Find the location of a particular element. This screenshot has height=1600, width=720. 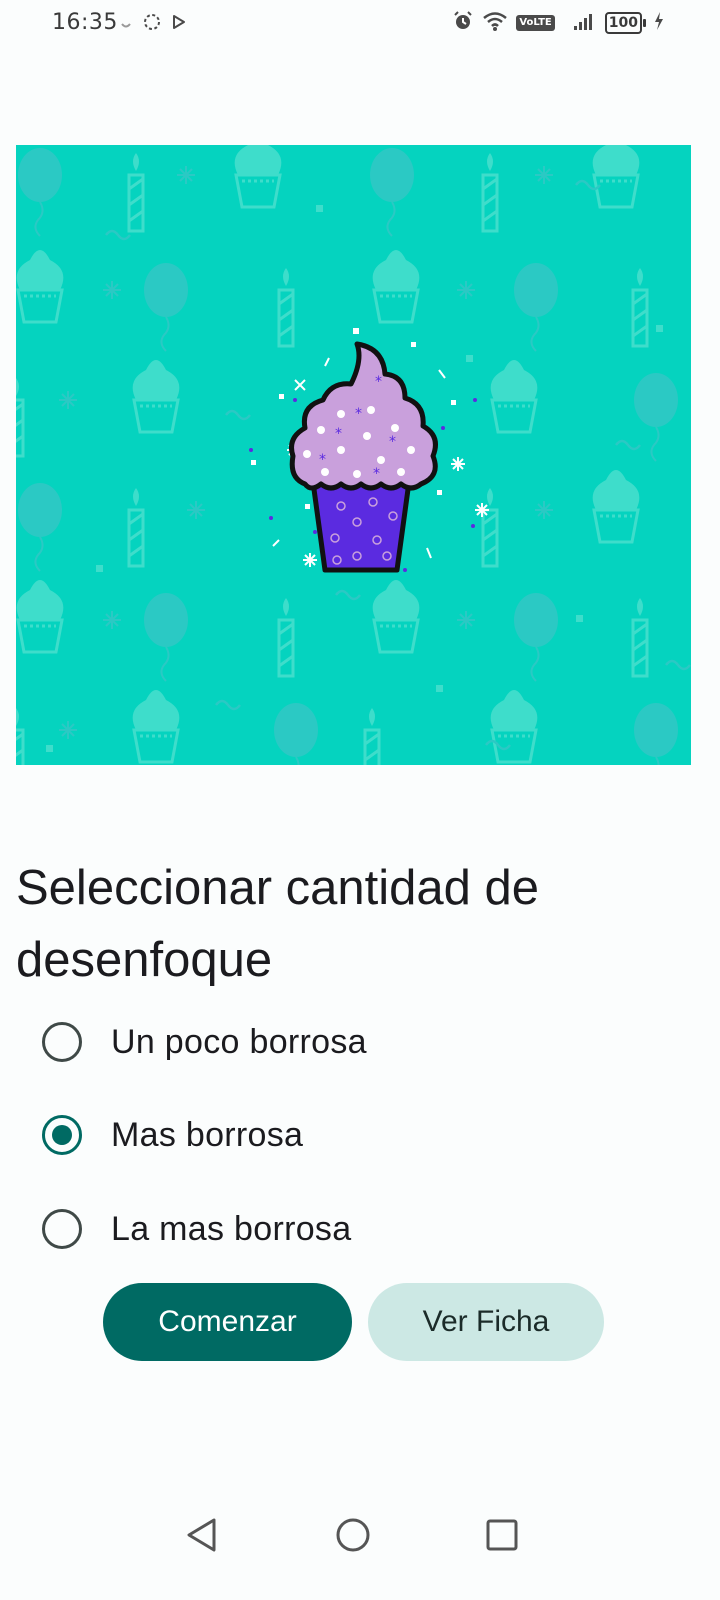

radio-option-a-little-blurry: Un poco borrosa is located at coordinates (342, 1042).